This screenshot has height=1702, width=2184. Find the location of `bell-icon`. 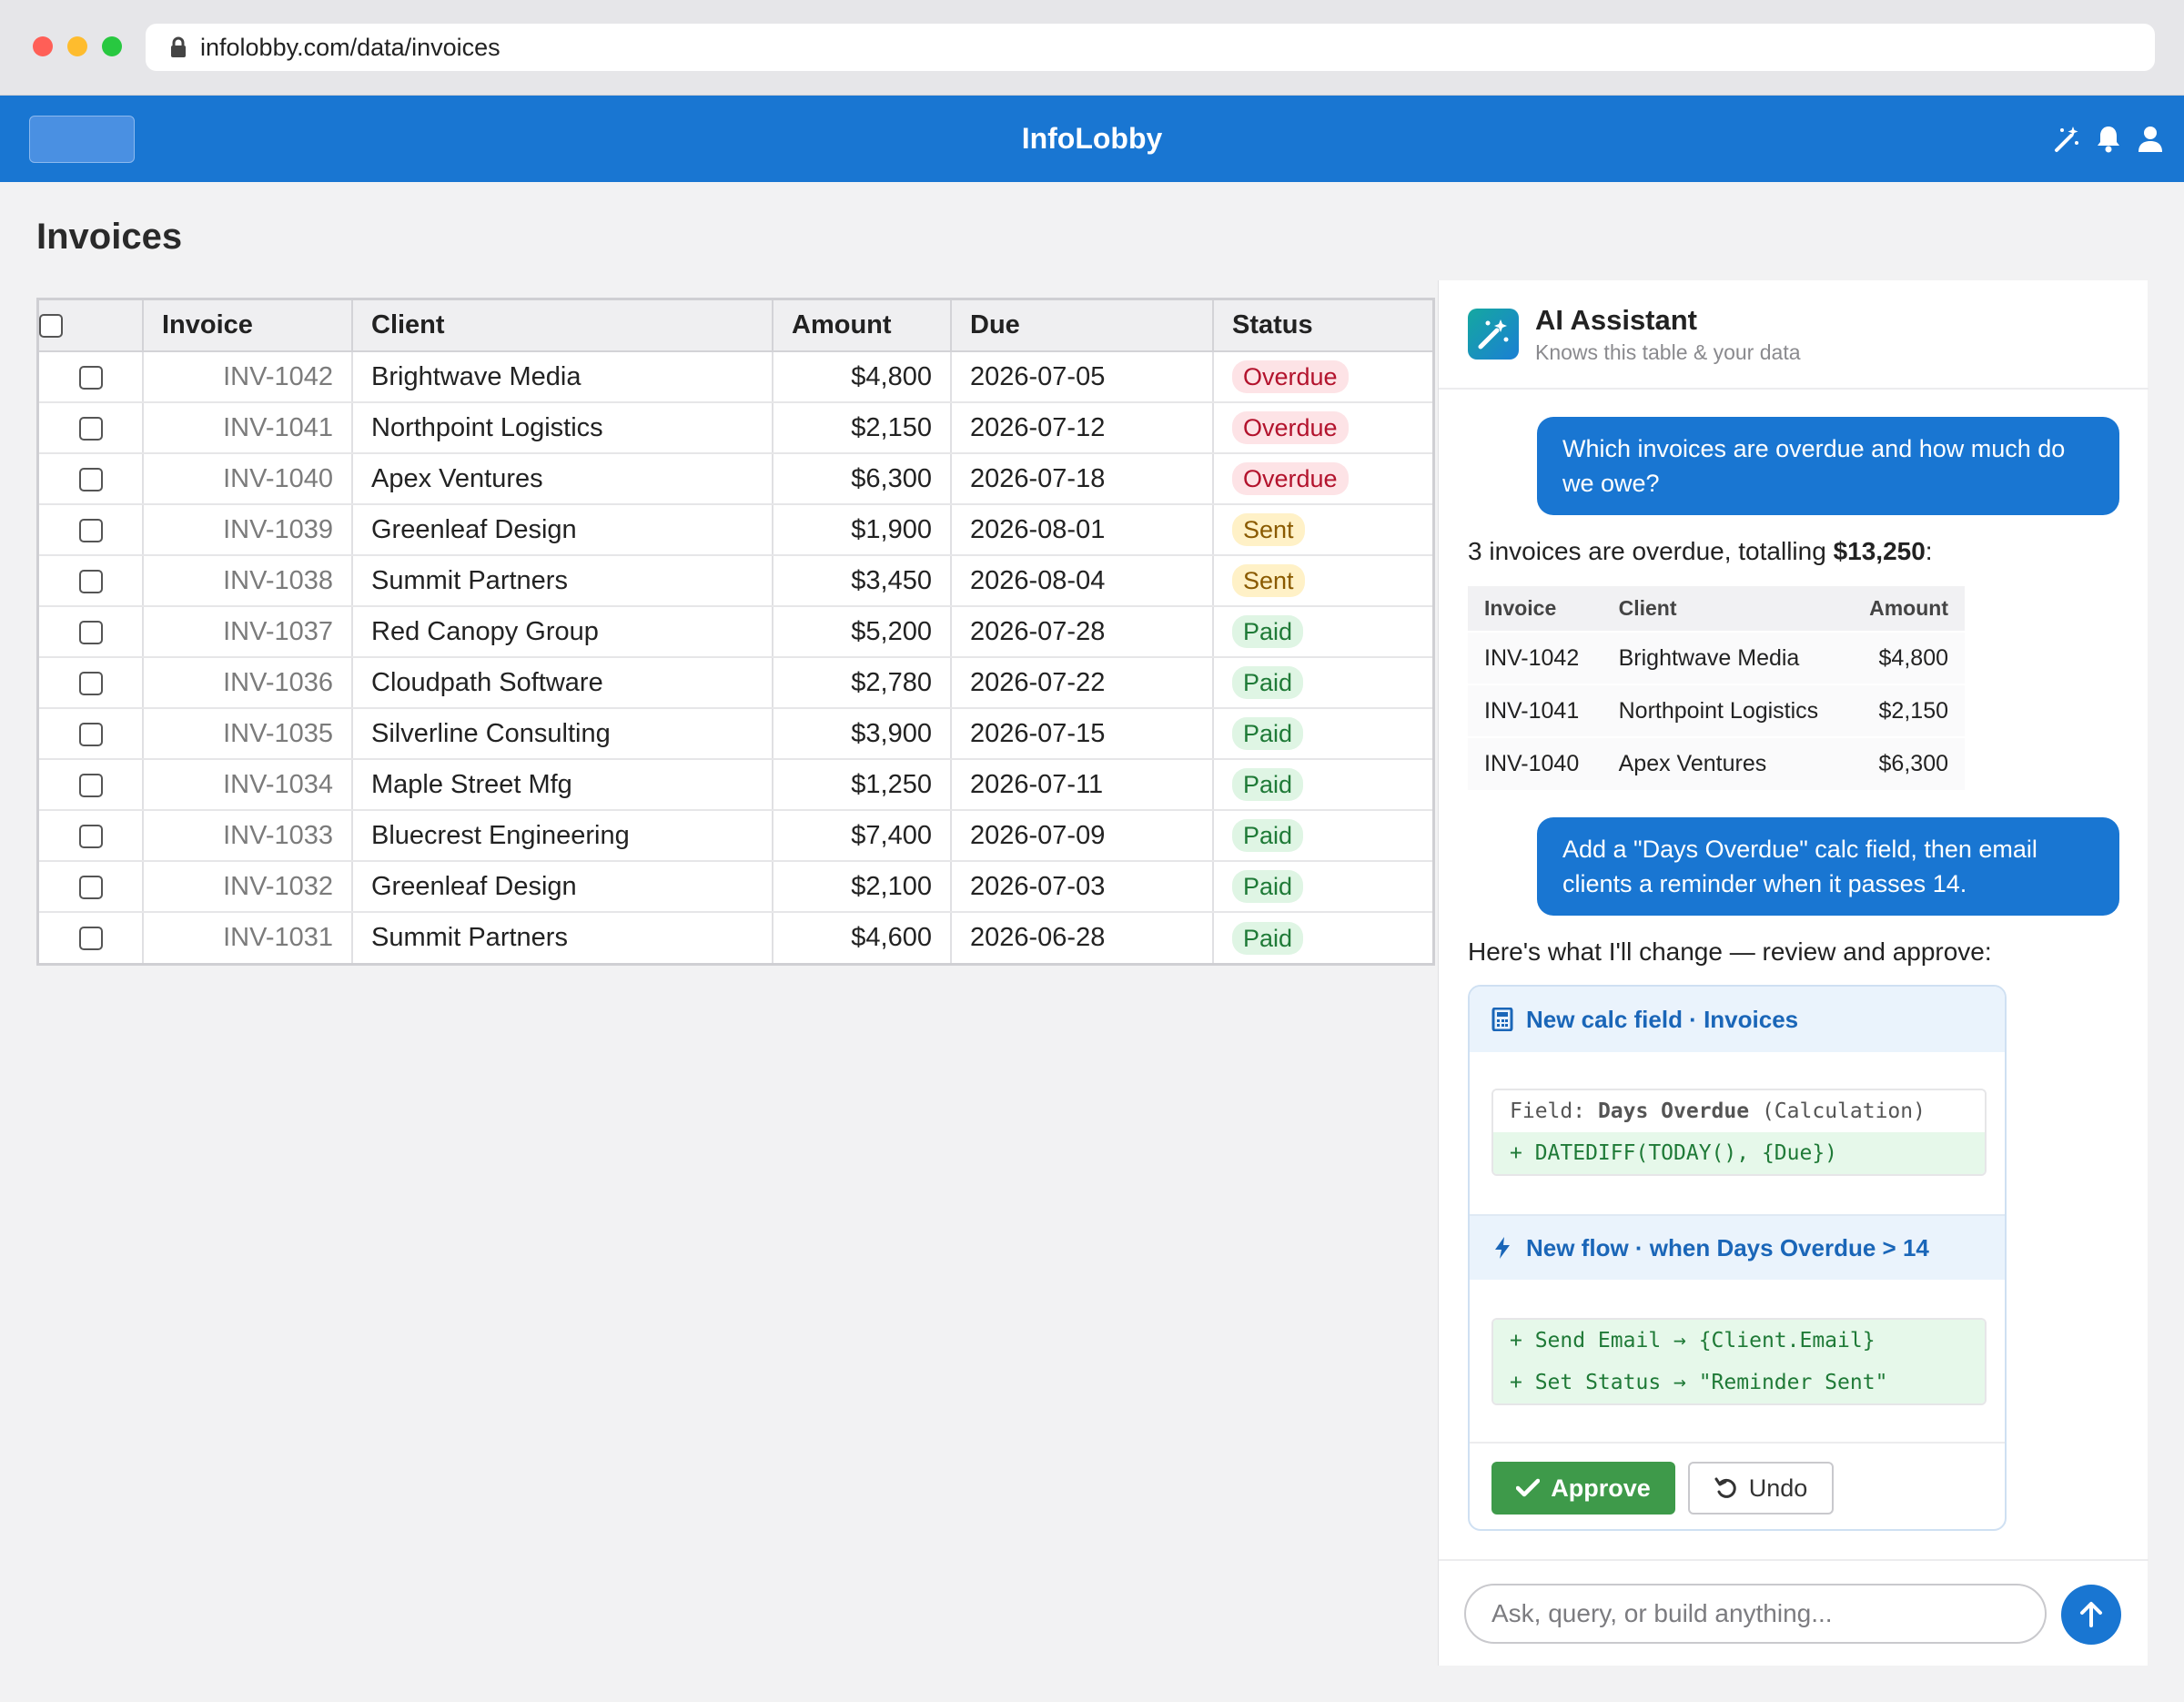

bell-icon is located at coordinates (2108, 138).